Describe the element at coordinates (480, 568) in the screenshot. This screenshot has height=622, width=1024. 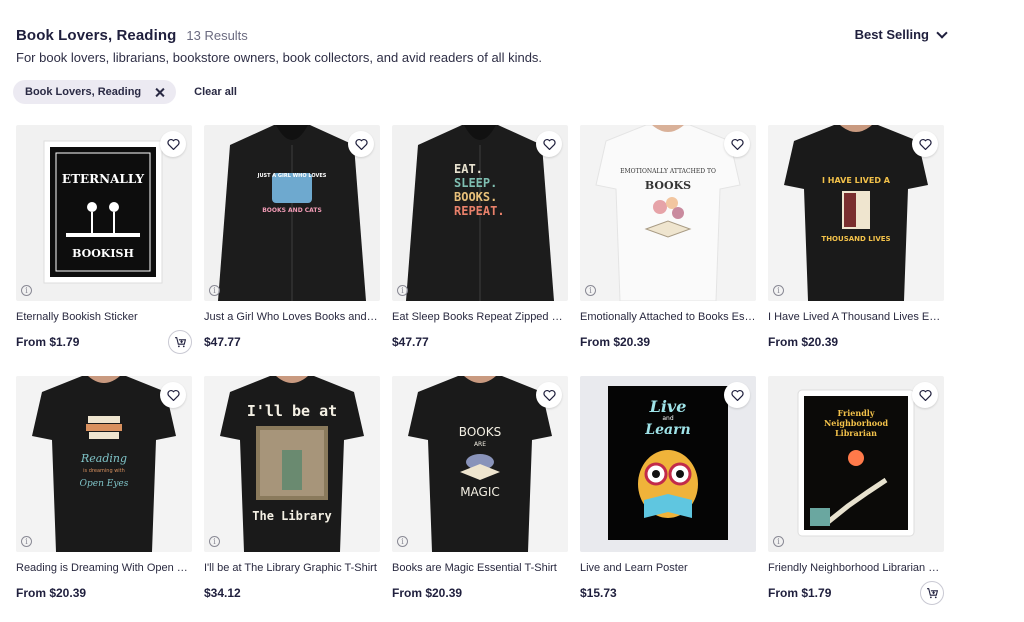
I see `product-title: Books are Magic Essential T-Shirt` at that location.